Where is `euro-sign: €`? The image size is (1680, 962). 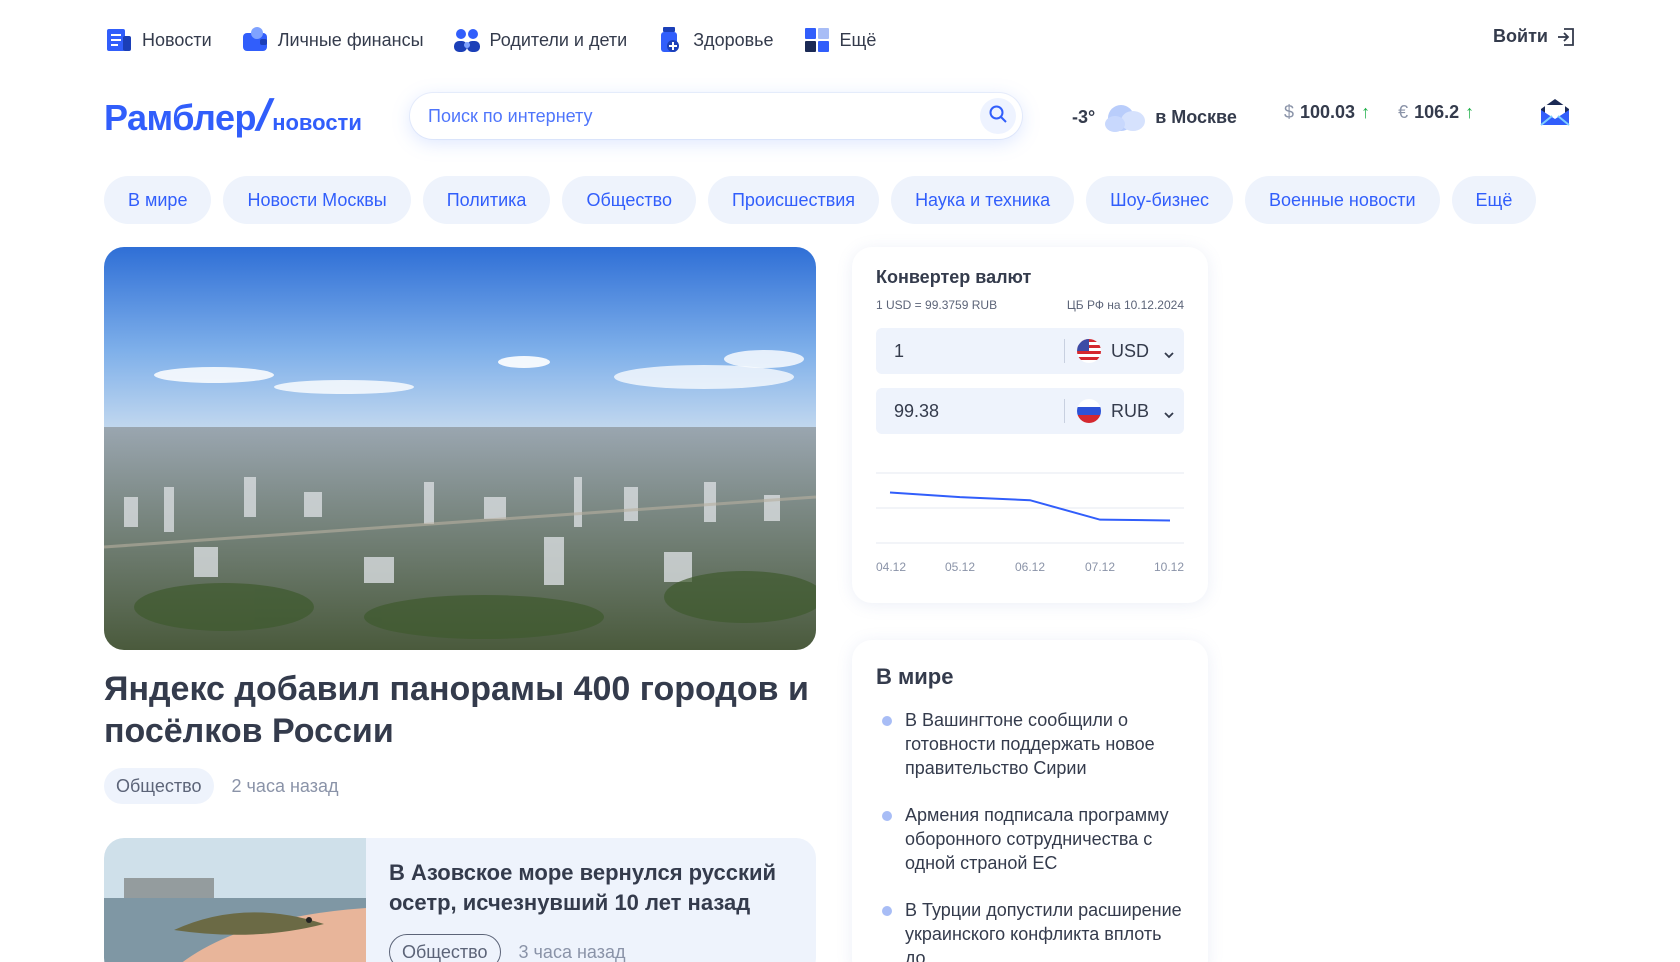
euro-sign: € is located at coordinates (1403, 112).